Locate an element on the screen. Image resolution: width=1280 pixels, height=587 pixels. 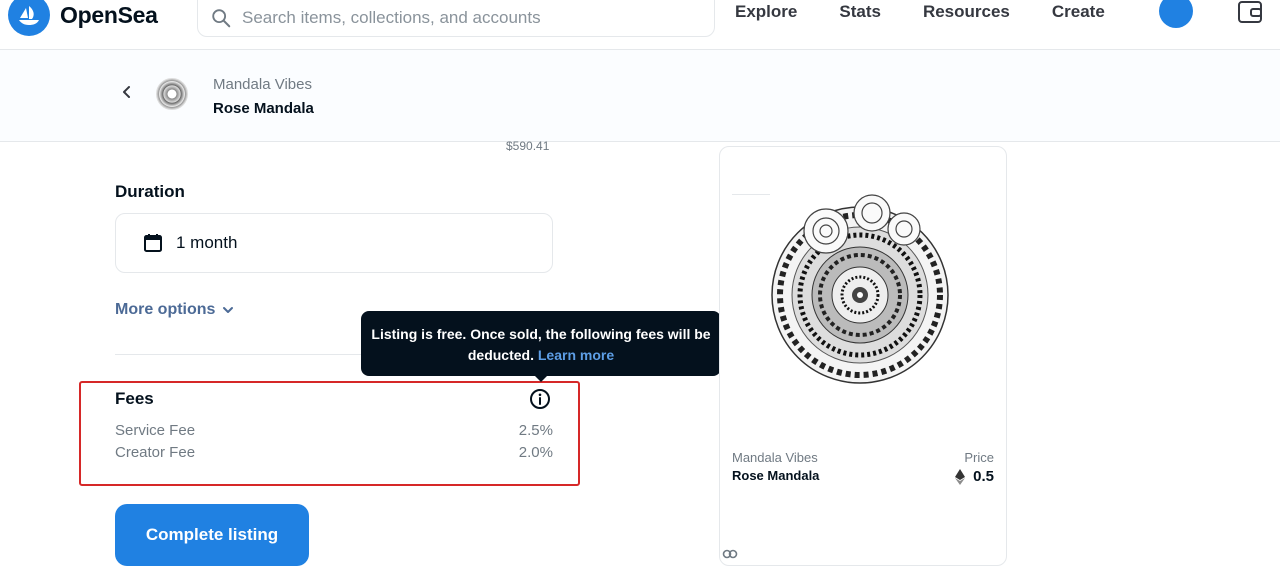
header-collection-name: Mandala Vibes is located at coordinates (262, 84).